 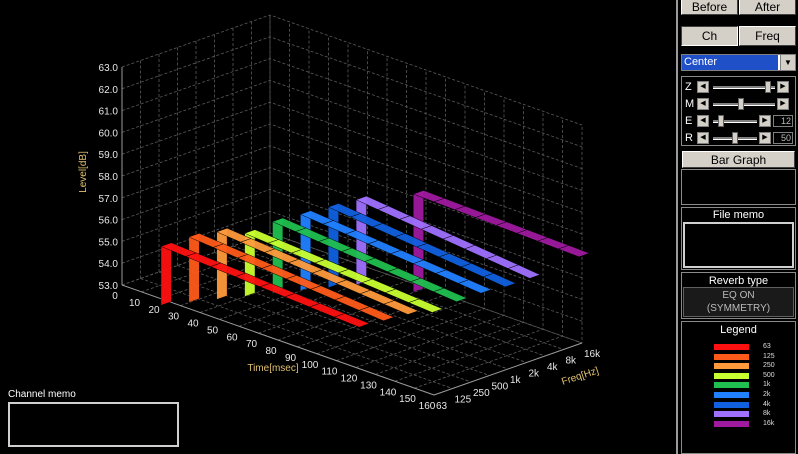 What do you see at coordinates (592, 354) in the screenshot?
I see `z-tick-label: 16k` at bounding box center [592, 354].